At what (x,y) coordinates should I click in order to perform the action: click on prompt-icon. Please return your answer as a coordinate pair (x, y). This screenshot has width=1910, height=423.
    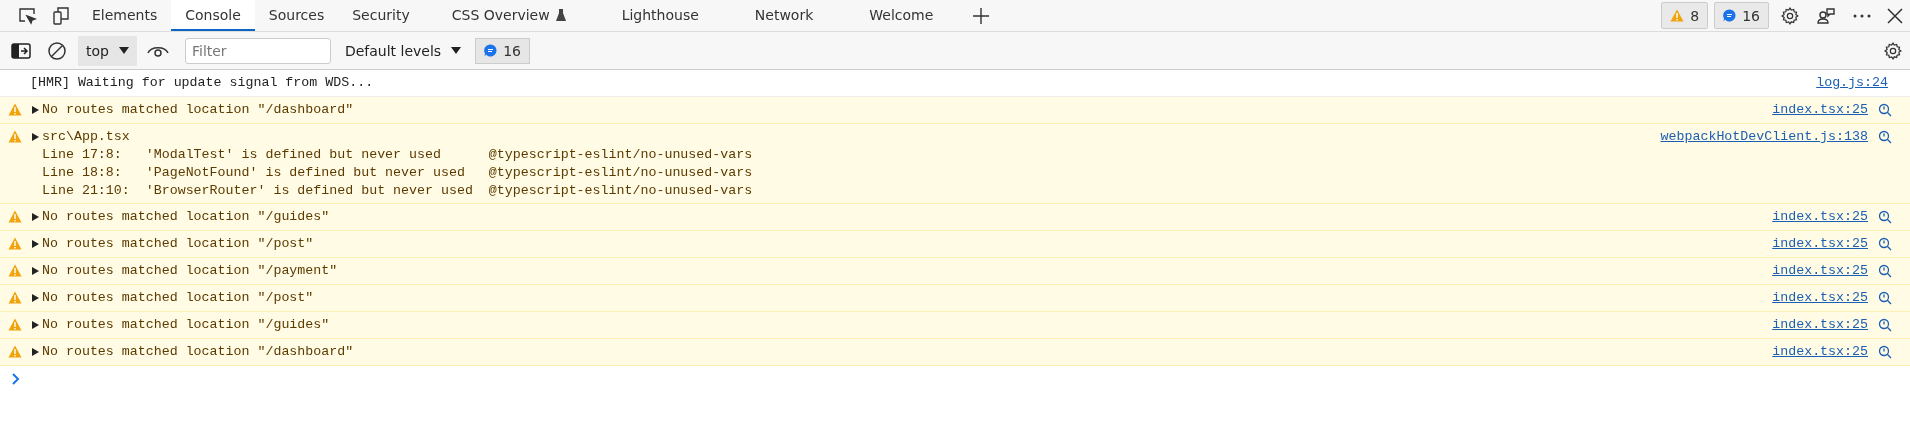
    Looking at the image, I should click on (16, 379).